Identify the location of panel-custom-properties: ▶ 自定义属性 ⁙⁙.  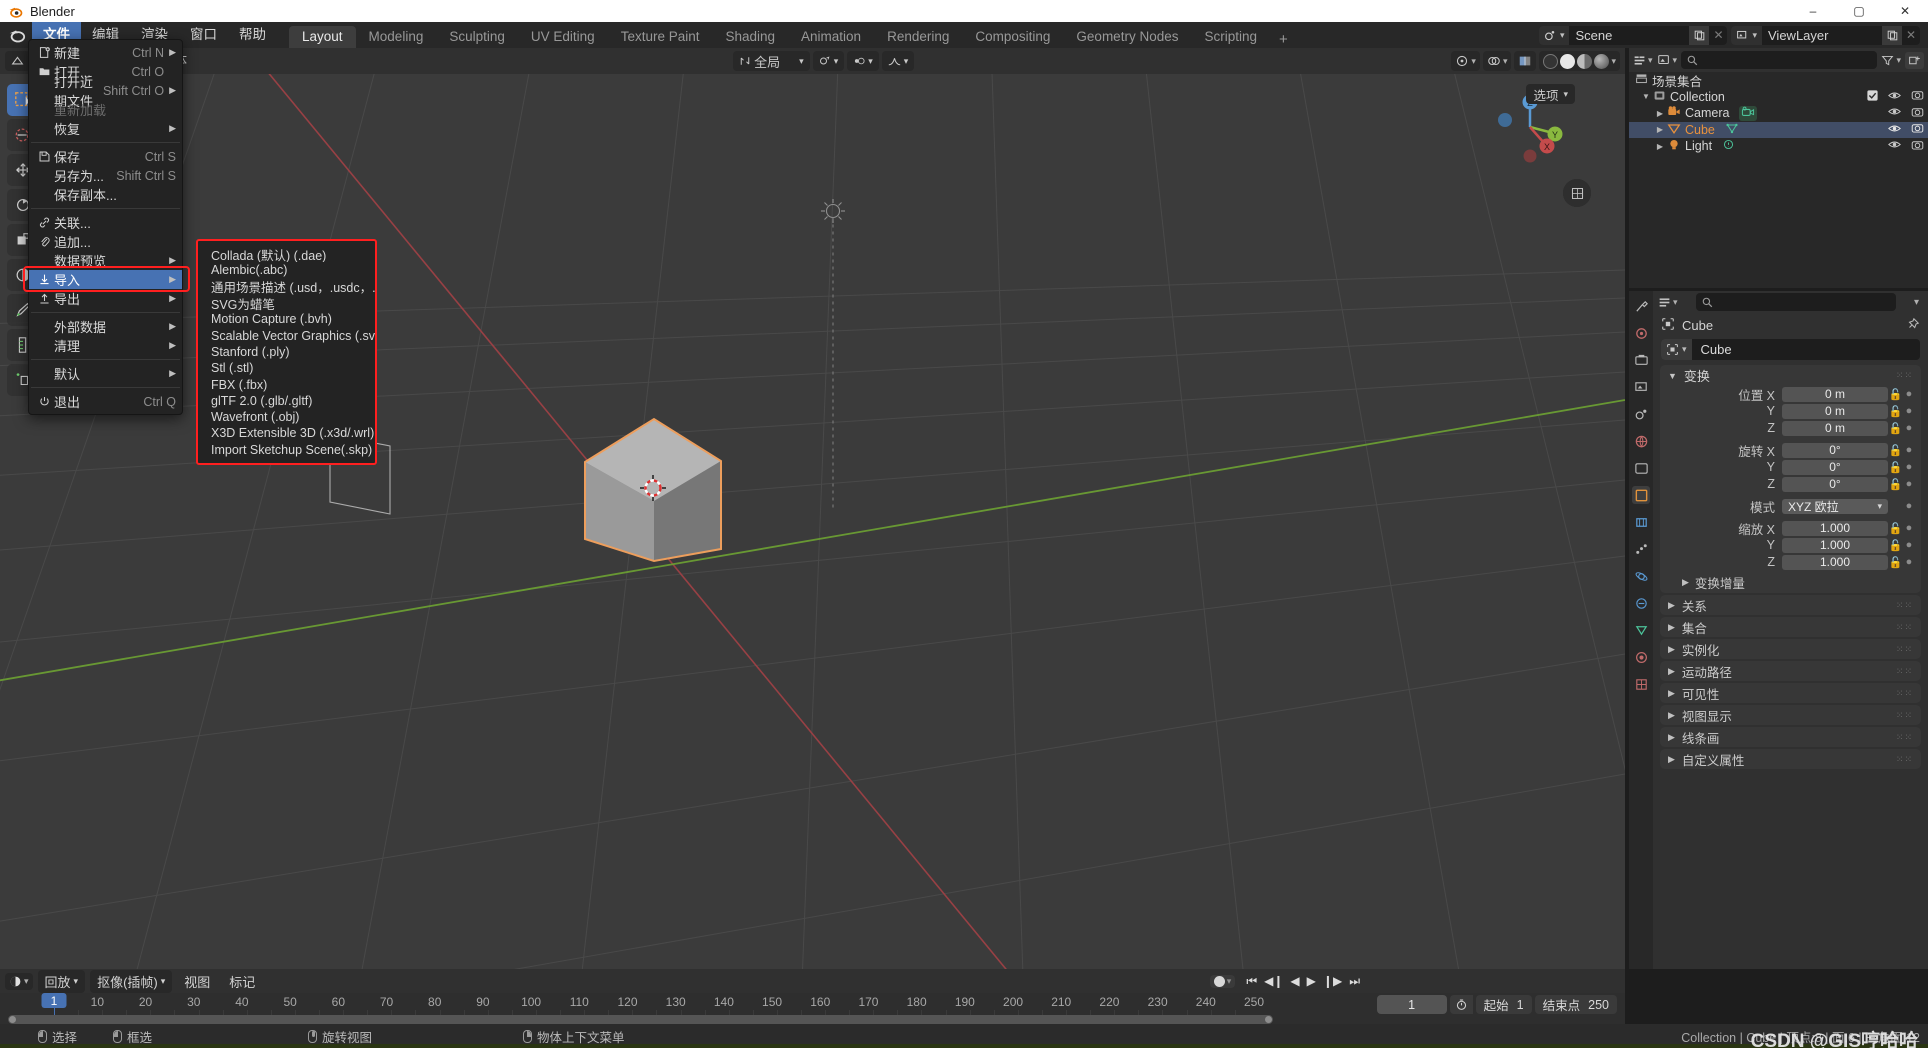
(1790, 759).